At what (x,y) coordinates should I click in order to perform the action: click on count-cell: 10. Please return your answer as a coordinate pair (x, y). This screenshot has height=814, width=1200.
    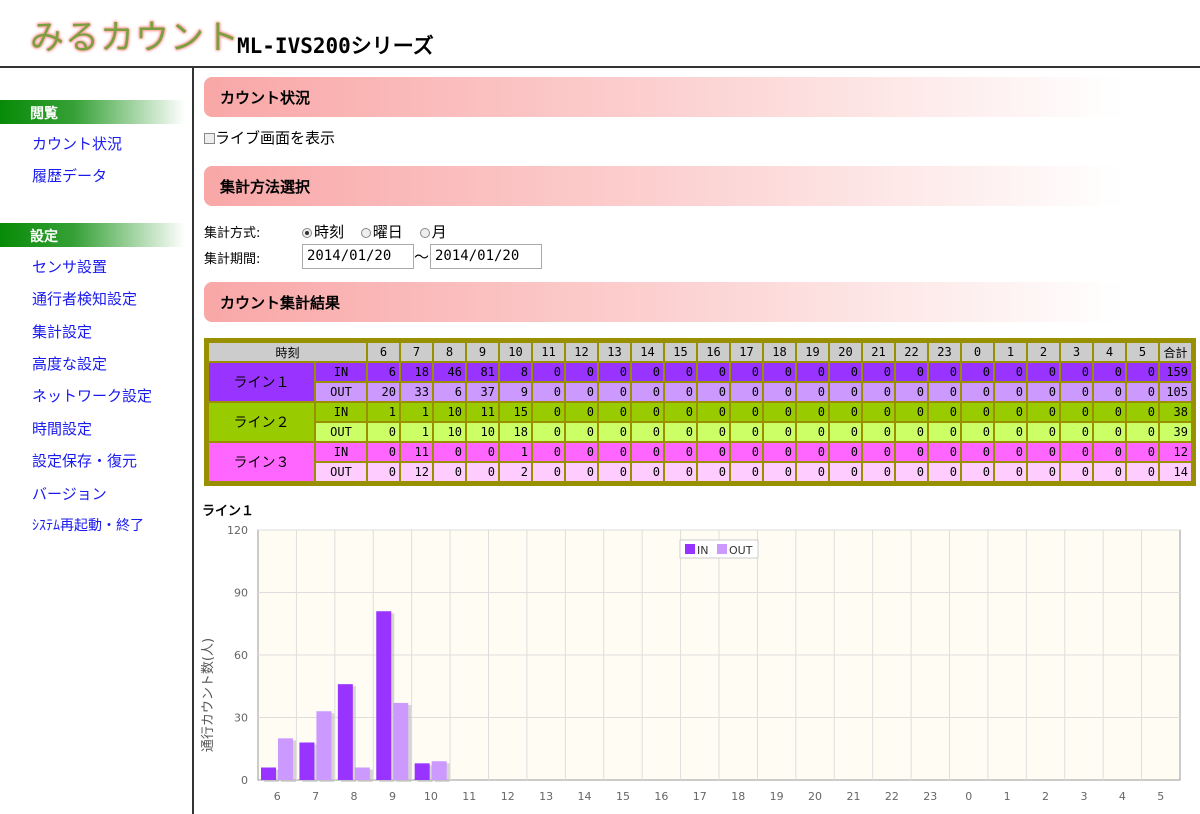
    Looking at the image, I should click on (482, 432).